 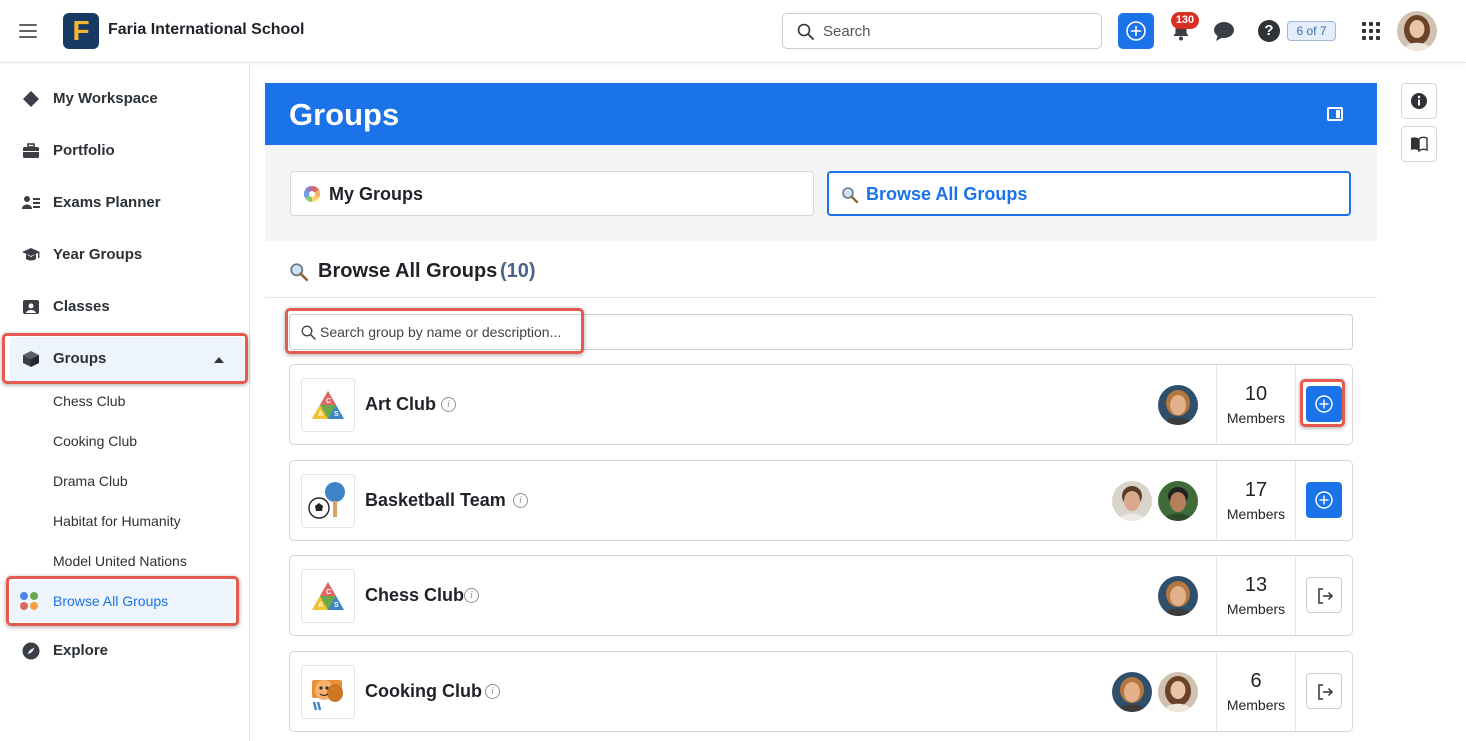 I want to click on info-panel-button, so click(x=1419, y=101).